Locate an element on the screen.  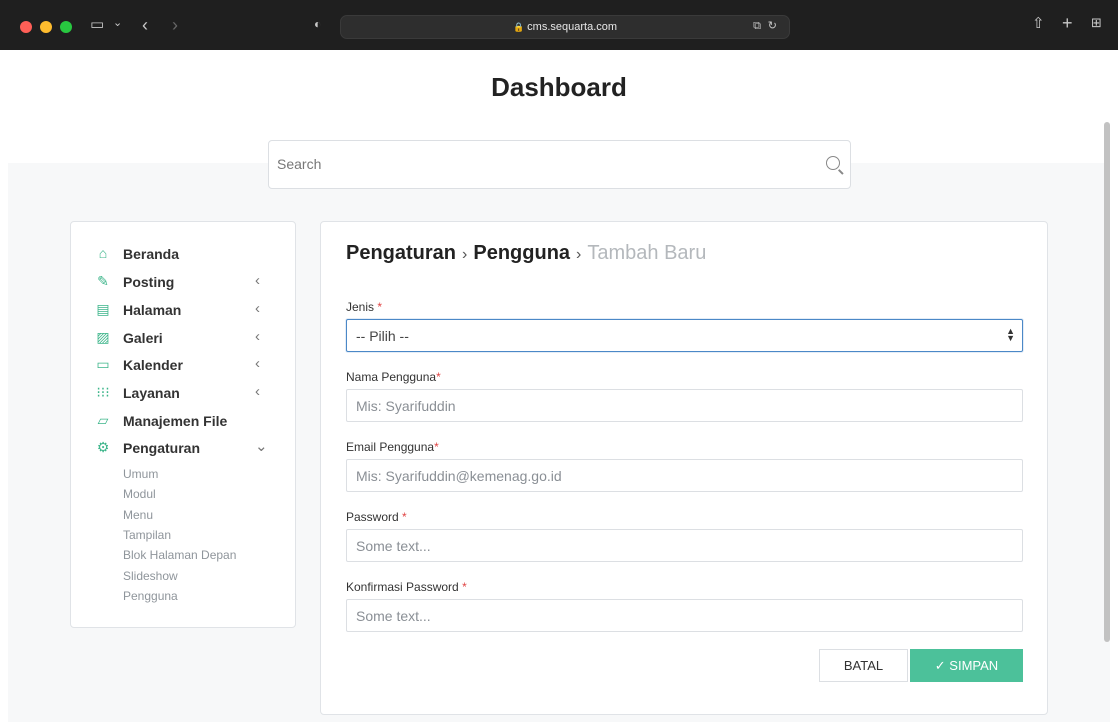
sidebar-item-label: Halaman is located at coordinates (152, 310).